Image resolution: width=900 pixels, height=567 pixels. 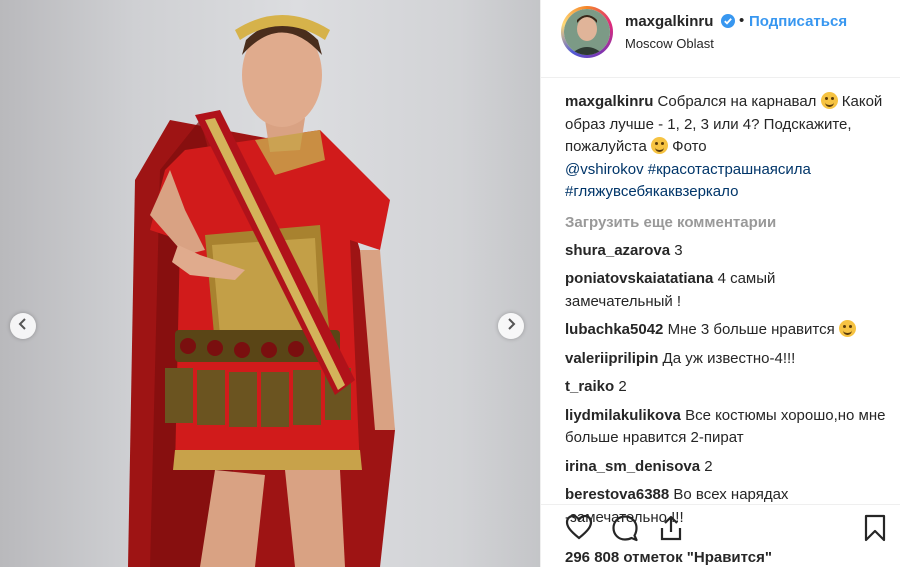 What do you see at coordinates (617, 250) in the screenshot?
I see `comment-username: shura_azarova` at bounding box center [617, 250].